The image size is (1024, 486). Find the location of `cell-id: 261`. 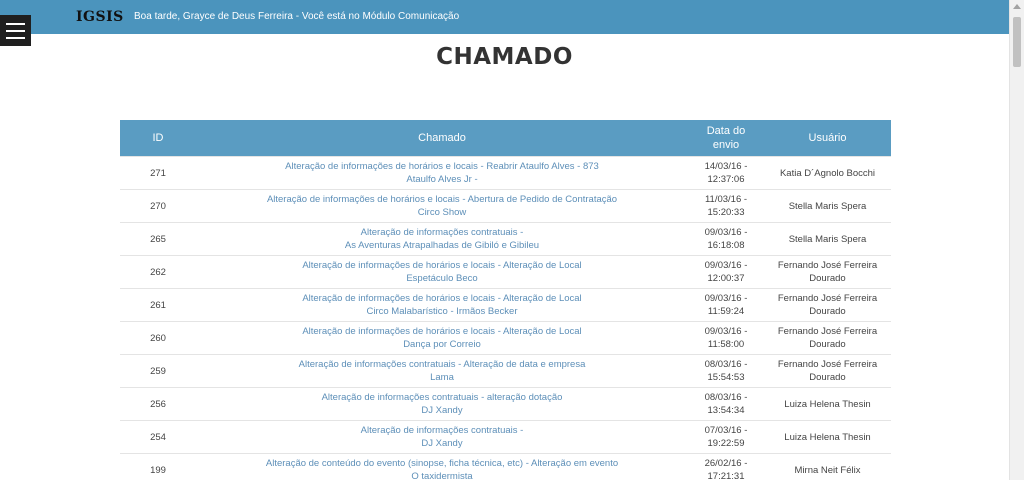

cell-id: 261 is located at coordinates (158, 305).